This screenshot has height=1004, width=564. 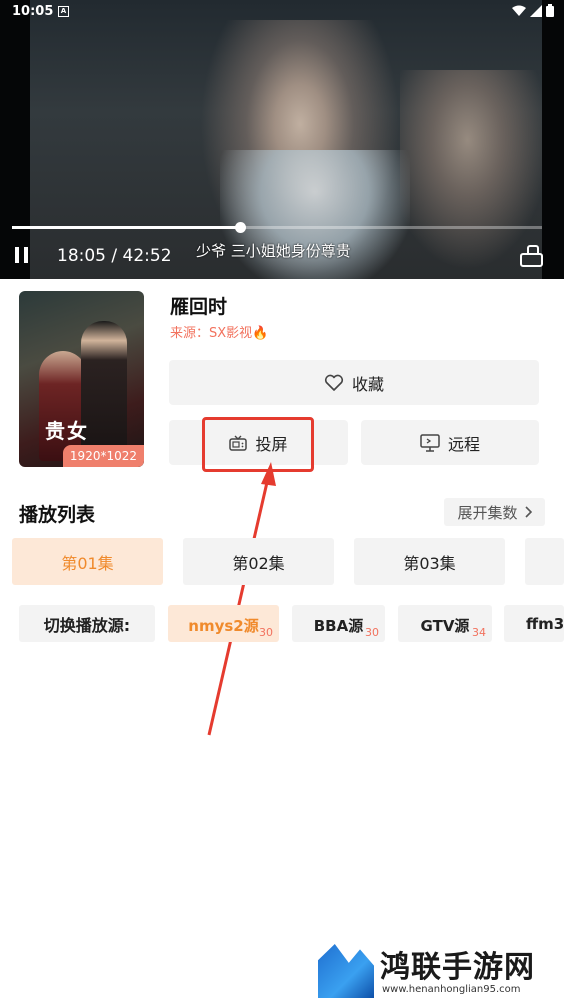 What do you see at coordinates (258, 444) in the screenshot?
I see `annotation-highlight-box` at bounding box center [258, 444].